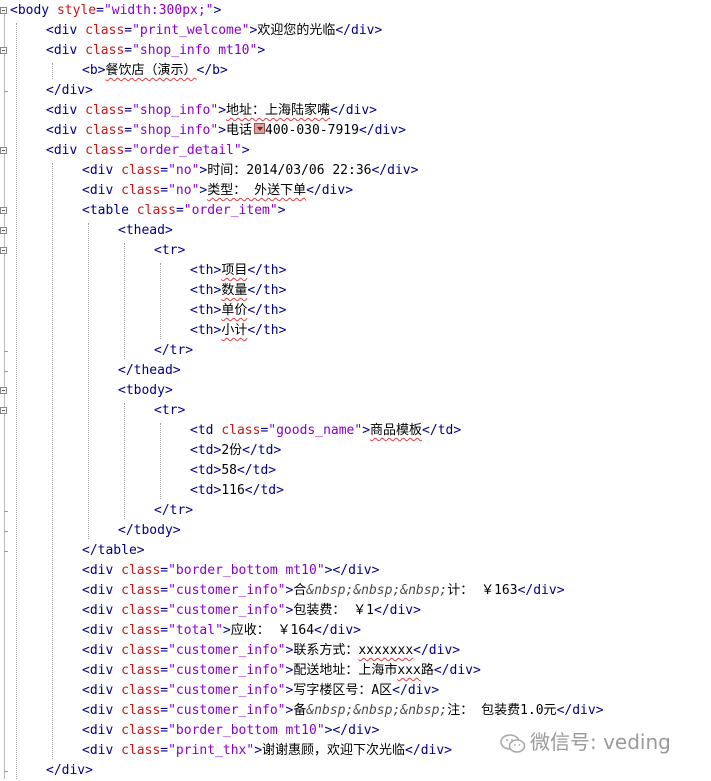 The image size is (711, 781). Describe the element at coordinates (206, 430) in the screenshot. I see `code-token: <td` at that location.